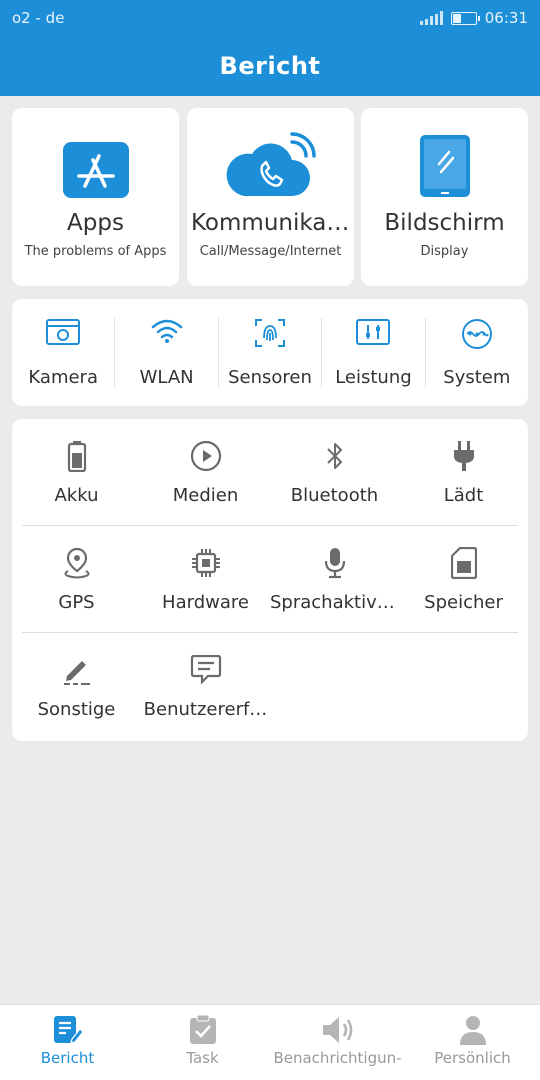 The image size is (540, 1080). What do you see at coordinates (76, 495) in the screenshot?
I see `grid-item-label: Akku` at bounding box center [76, 495].